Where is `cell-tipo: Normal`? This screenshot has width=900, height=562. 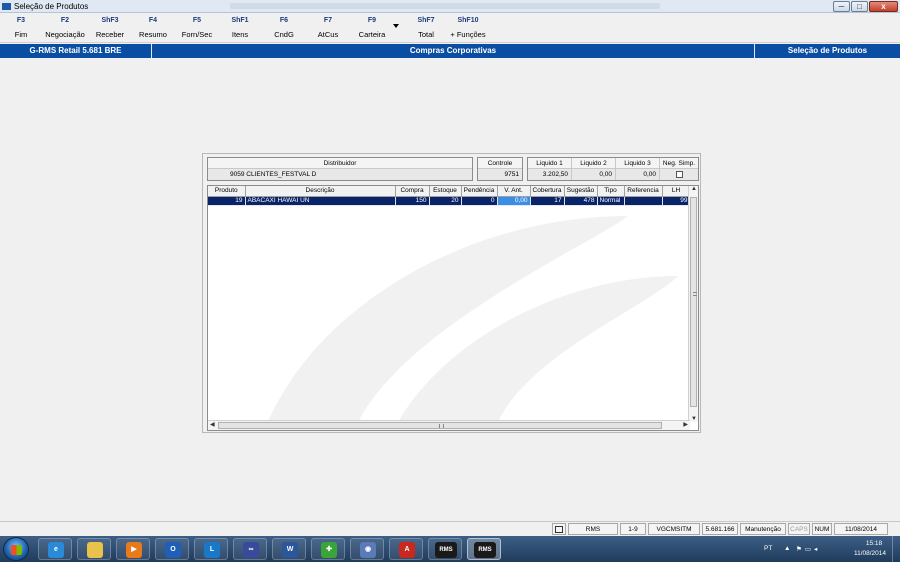
cell-tipo: Normal is located at coordinates (611, 201).